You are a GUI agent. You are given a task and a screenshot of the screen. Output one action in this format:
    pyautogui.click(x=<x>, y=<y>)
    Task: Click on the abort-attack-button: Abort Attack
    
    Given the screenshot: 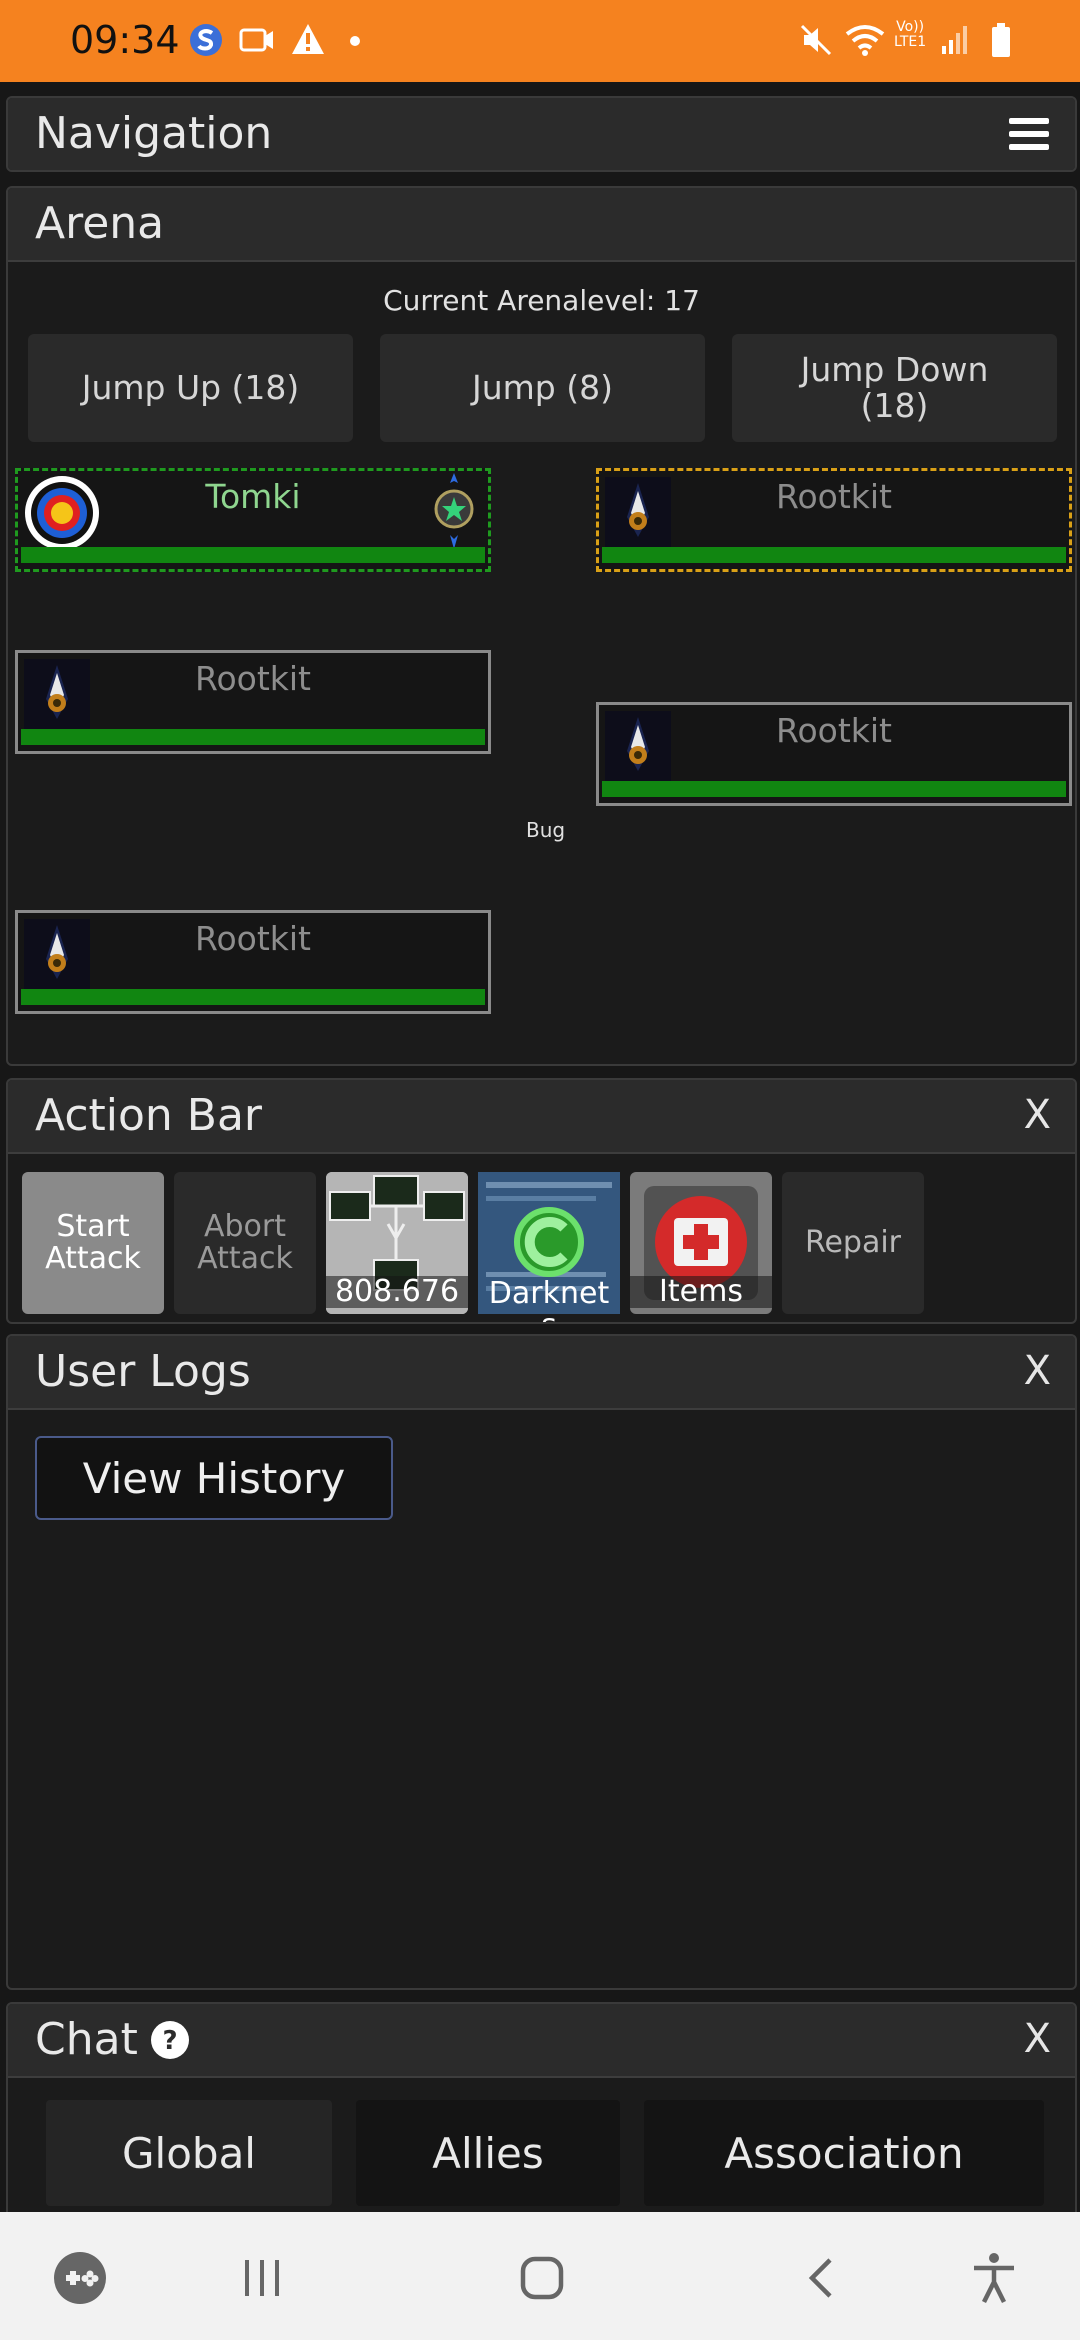 What is the action you would take?
    pyautogui.click(x=245, y=1243)
    